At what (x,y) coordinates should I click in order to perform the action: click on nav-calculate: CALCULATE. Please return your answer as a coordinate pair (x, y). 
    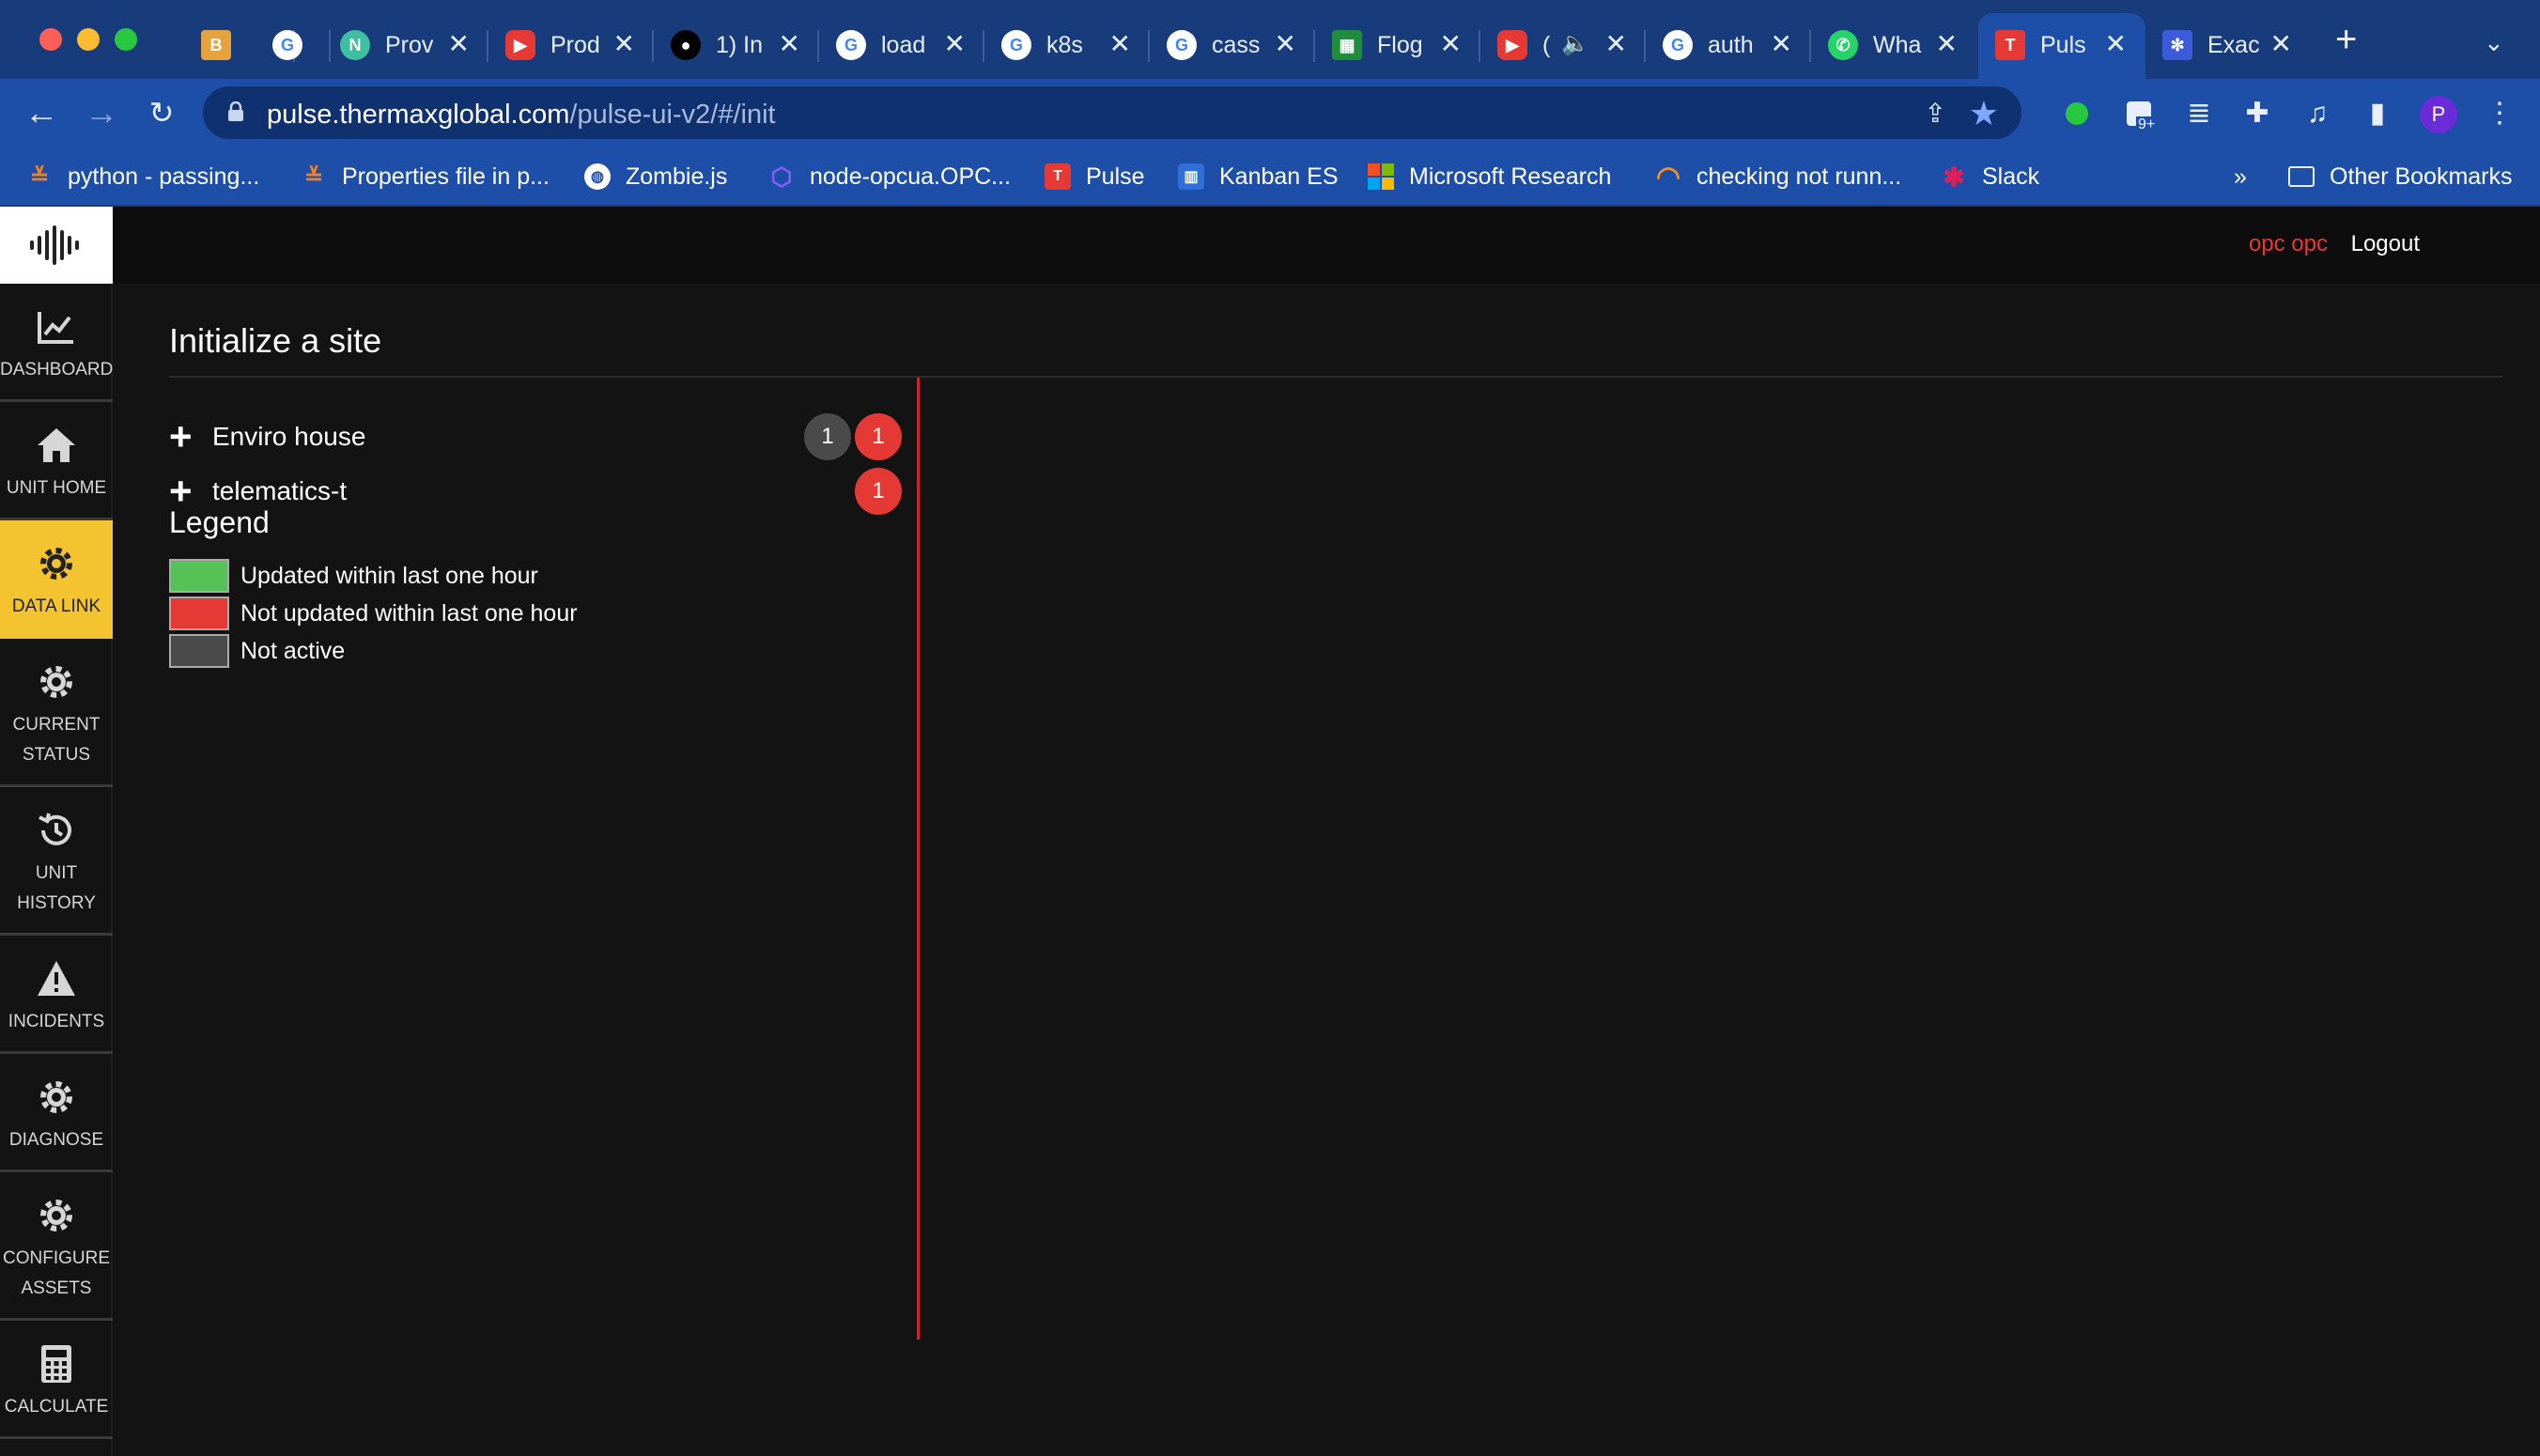
    Looking at the image, I should click on (56, 1380).